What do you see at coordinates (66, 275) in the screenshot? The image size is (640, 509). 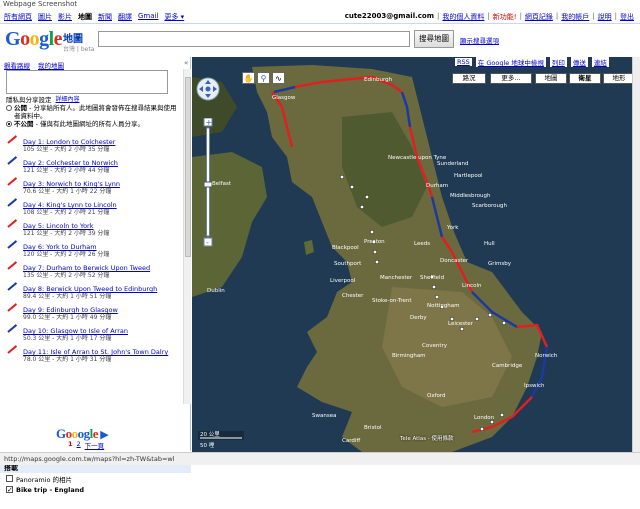 I see `route-day-meta: 135 公里 - 大約 2 小時 52 分鐘` at bounding box center [66, 275].